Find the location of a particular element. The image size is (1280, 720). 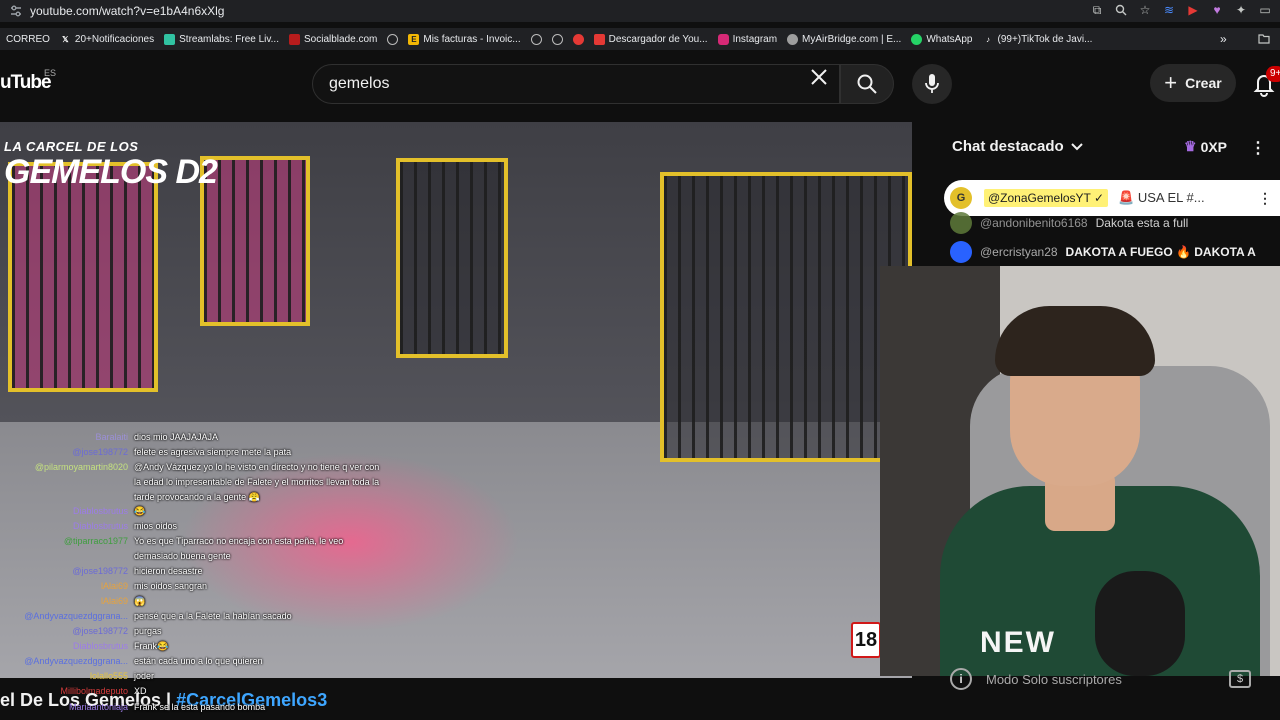

sidepanel-icon: ▭ is located at coordinates (1265, 10).